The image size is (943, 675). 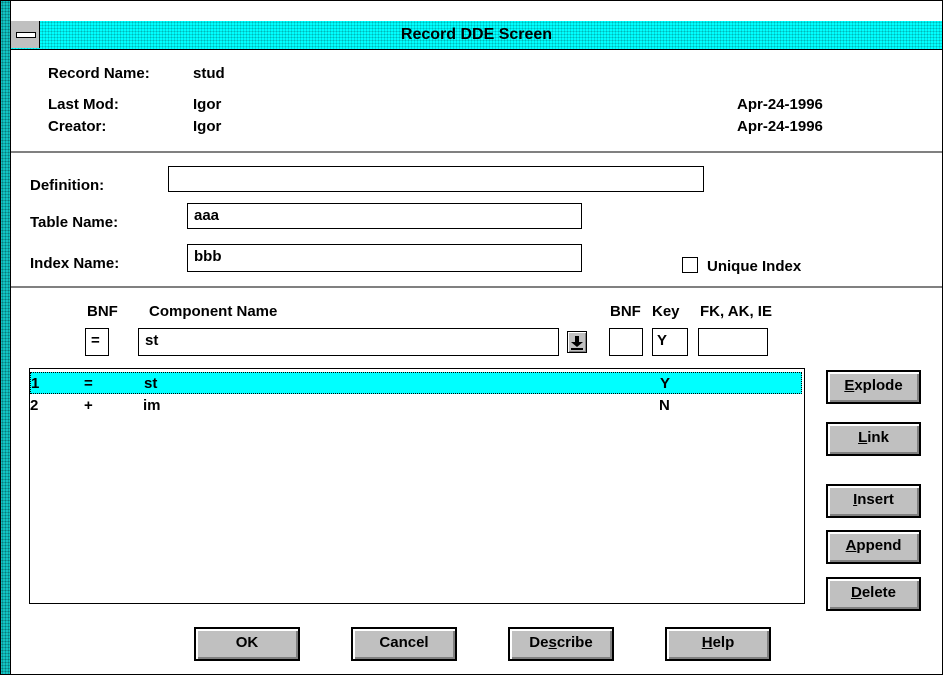 What do you see at coordinates (664, 405) in the screenshot?
I see `list-item-key: N` at bounding box center [664, 405].